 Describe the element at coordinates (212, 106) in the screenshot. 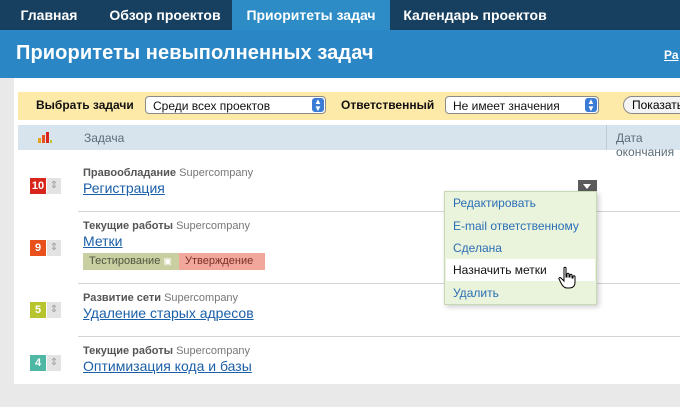

I see `choose-tasks-value: Среди всех проектов` at that location.